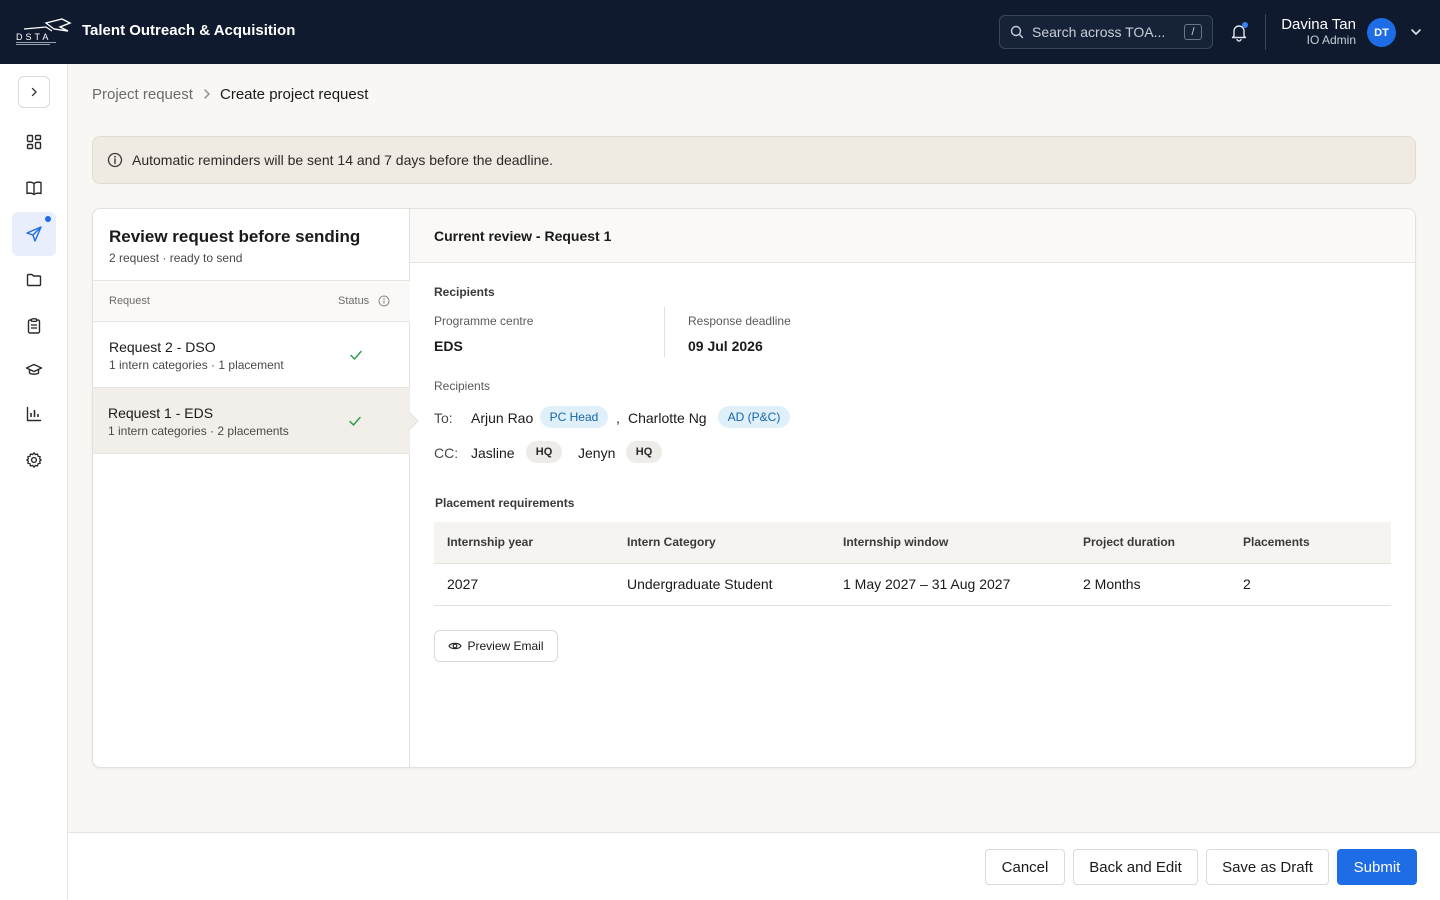 Image resolution: width=1440 pixels, height=900 pixels. What do you see at coordinates (354, 301) in the screenshot?
I see `column-status: Status` at bounding box center [354, 301].